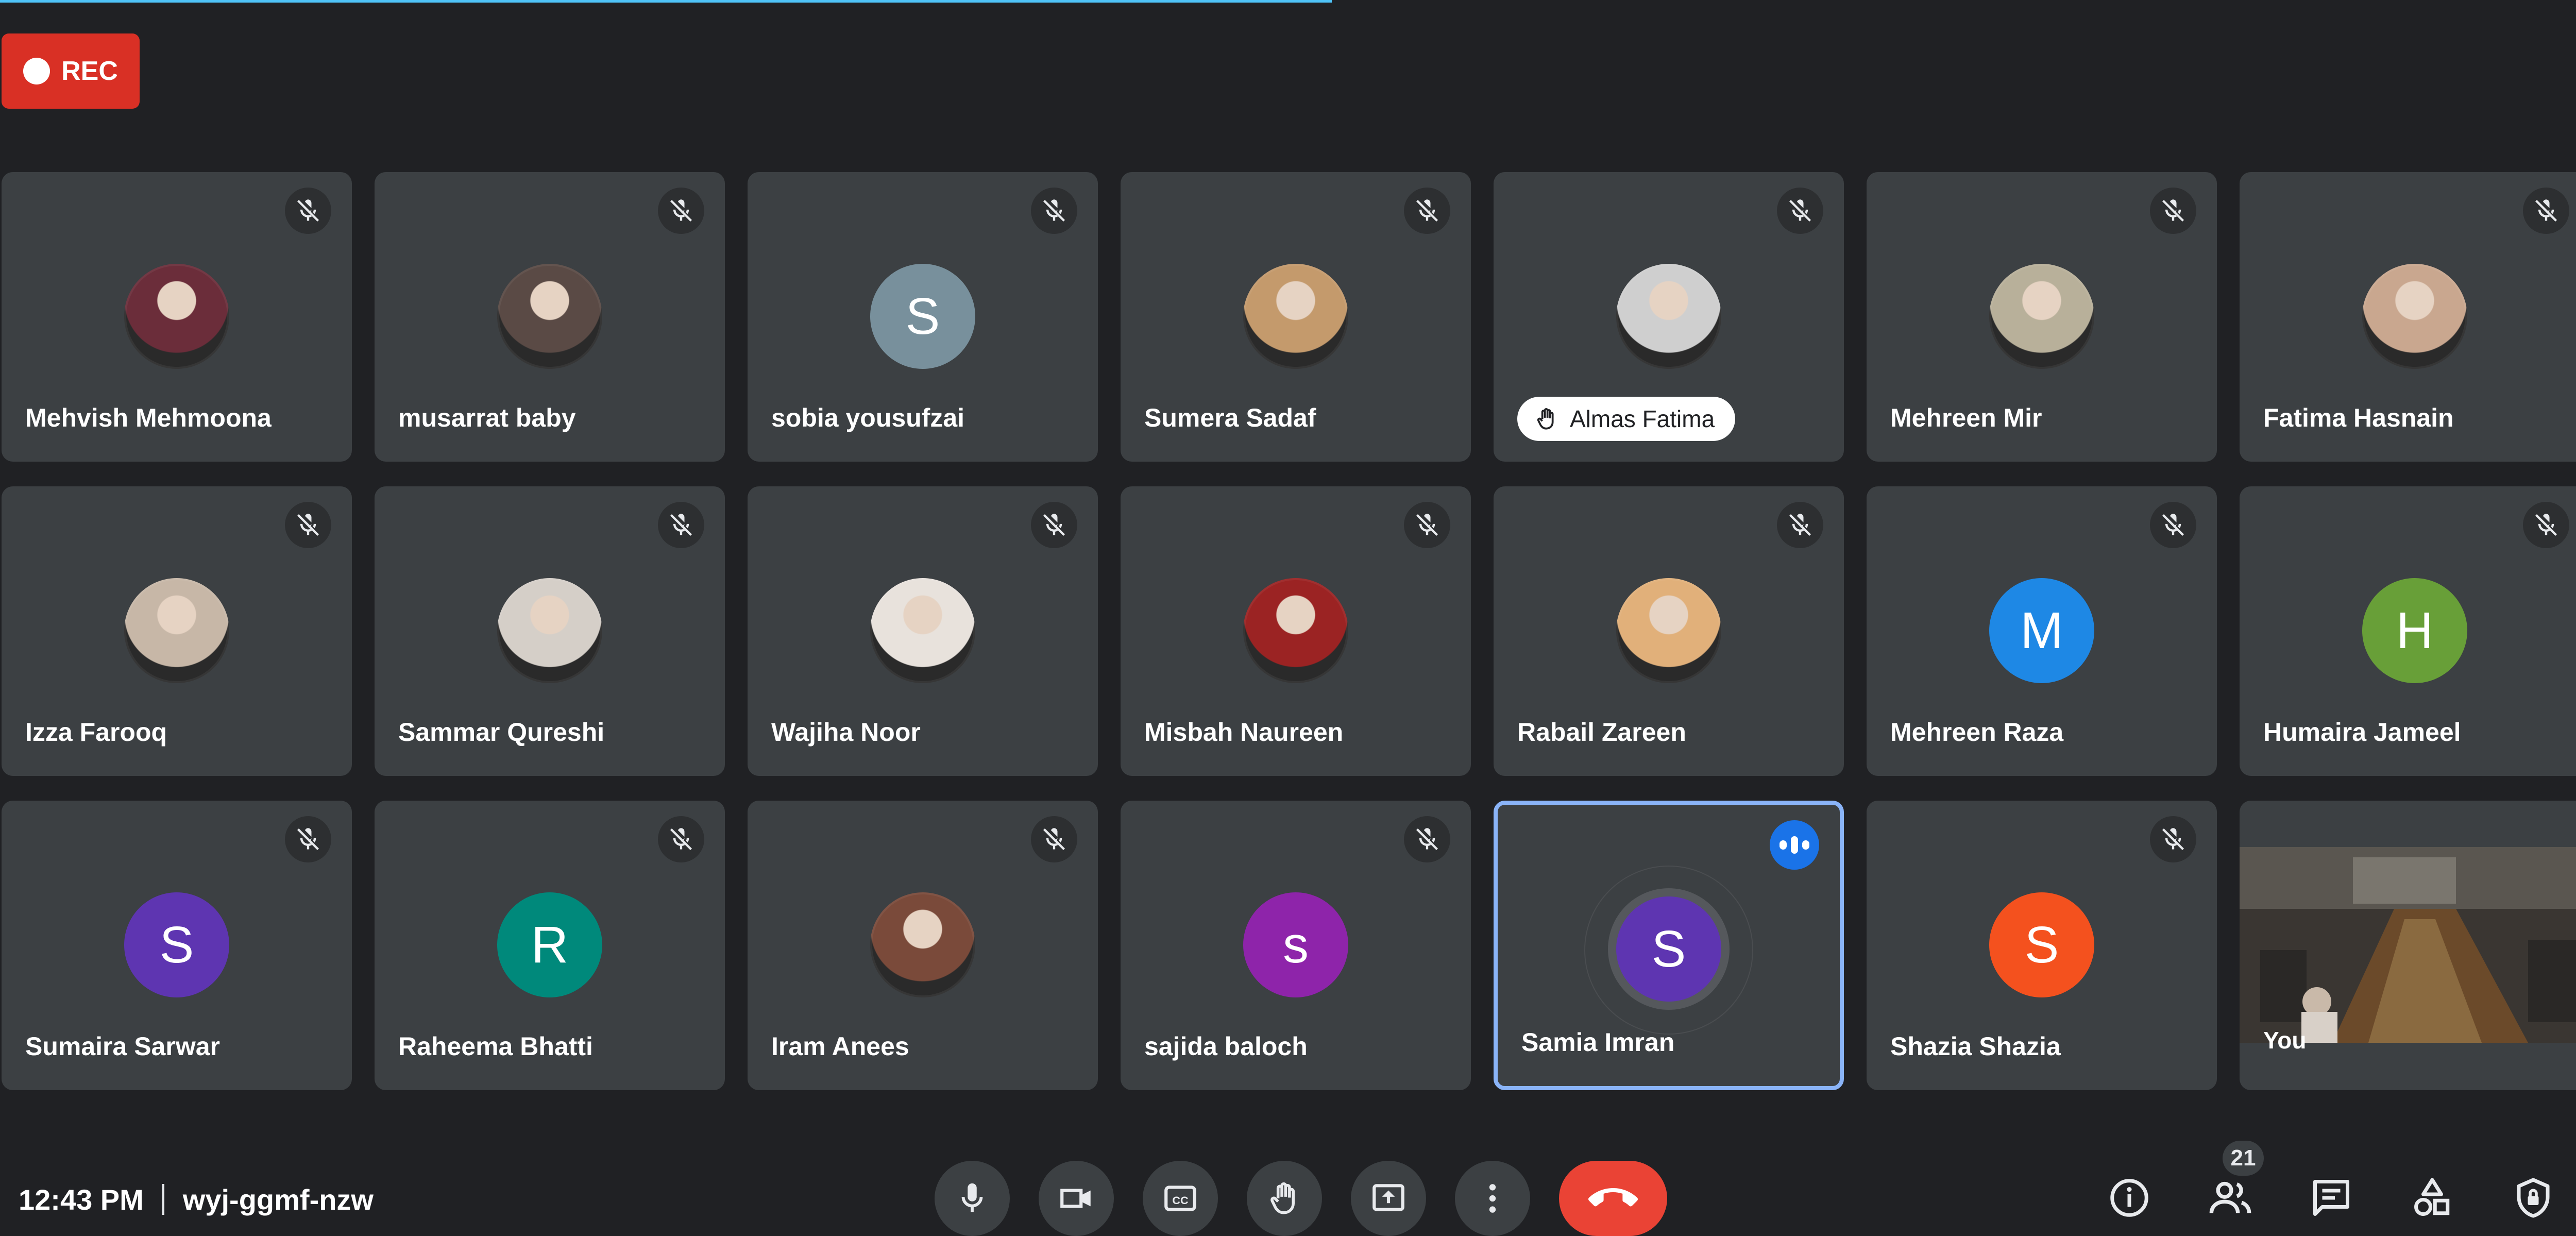 The image size is (2576, 1236). Describe the element at coordinates (2358, 418) in the screenshot. I see `participant-name: Fatima Hasnain` at that location.